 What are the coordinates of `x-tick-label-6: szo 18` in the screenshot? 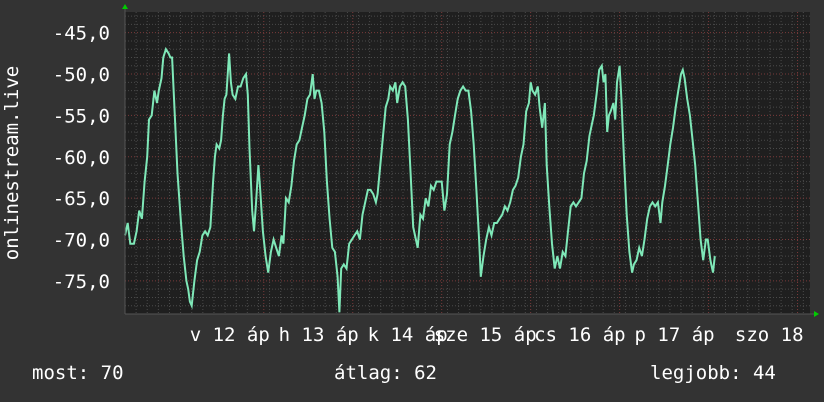 It's located at (769, 335).